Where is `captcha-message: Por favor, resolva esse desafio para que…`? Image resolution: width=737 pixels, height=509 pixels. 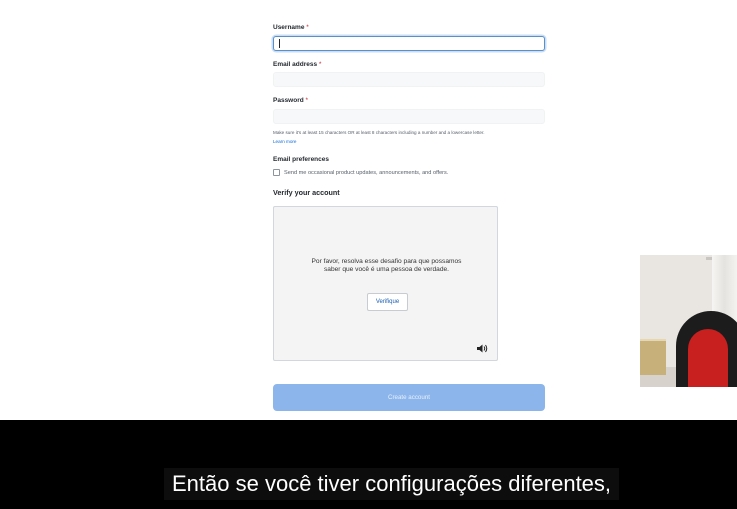 captcha-message: Por favor, resolva esse desafio para que… is located at coordinates (386, 265).